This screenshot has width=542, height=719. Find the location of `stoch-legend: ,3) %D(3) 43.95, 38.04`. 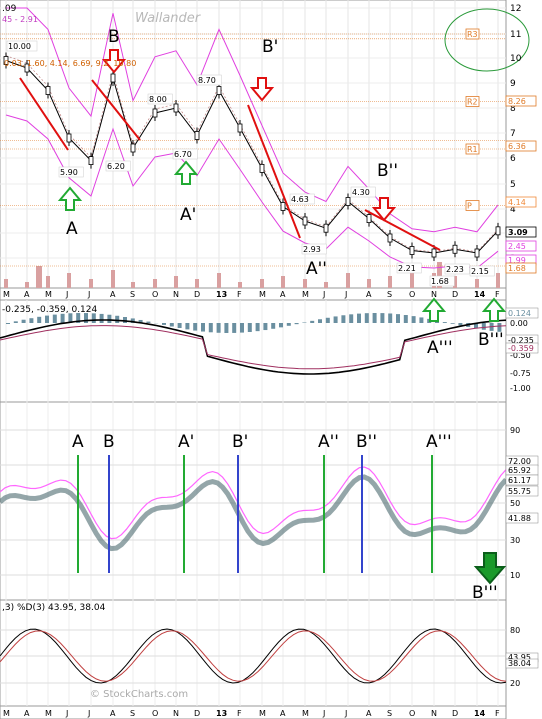

stoch-legend: ,3) %D(3) 43.95, 38.04 is located at coordinates (54, 608).